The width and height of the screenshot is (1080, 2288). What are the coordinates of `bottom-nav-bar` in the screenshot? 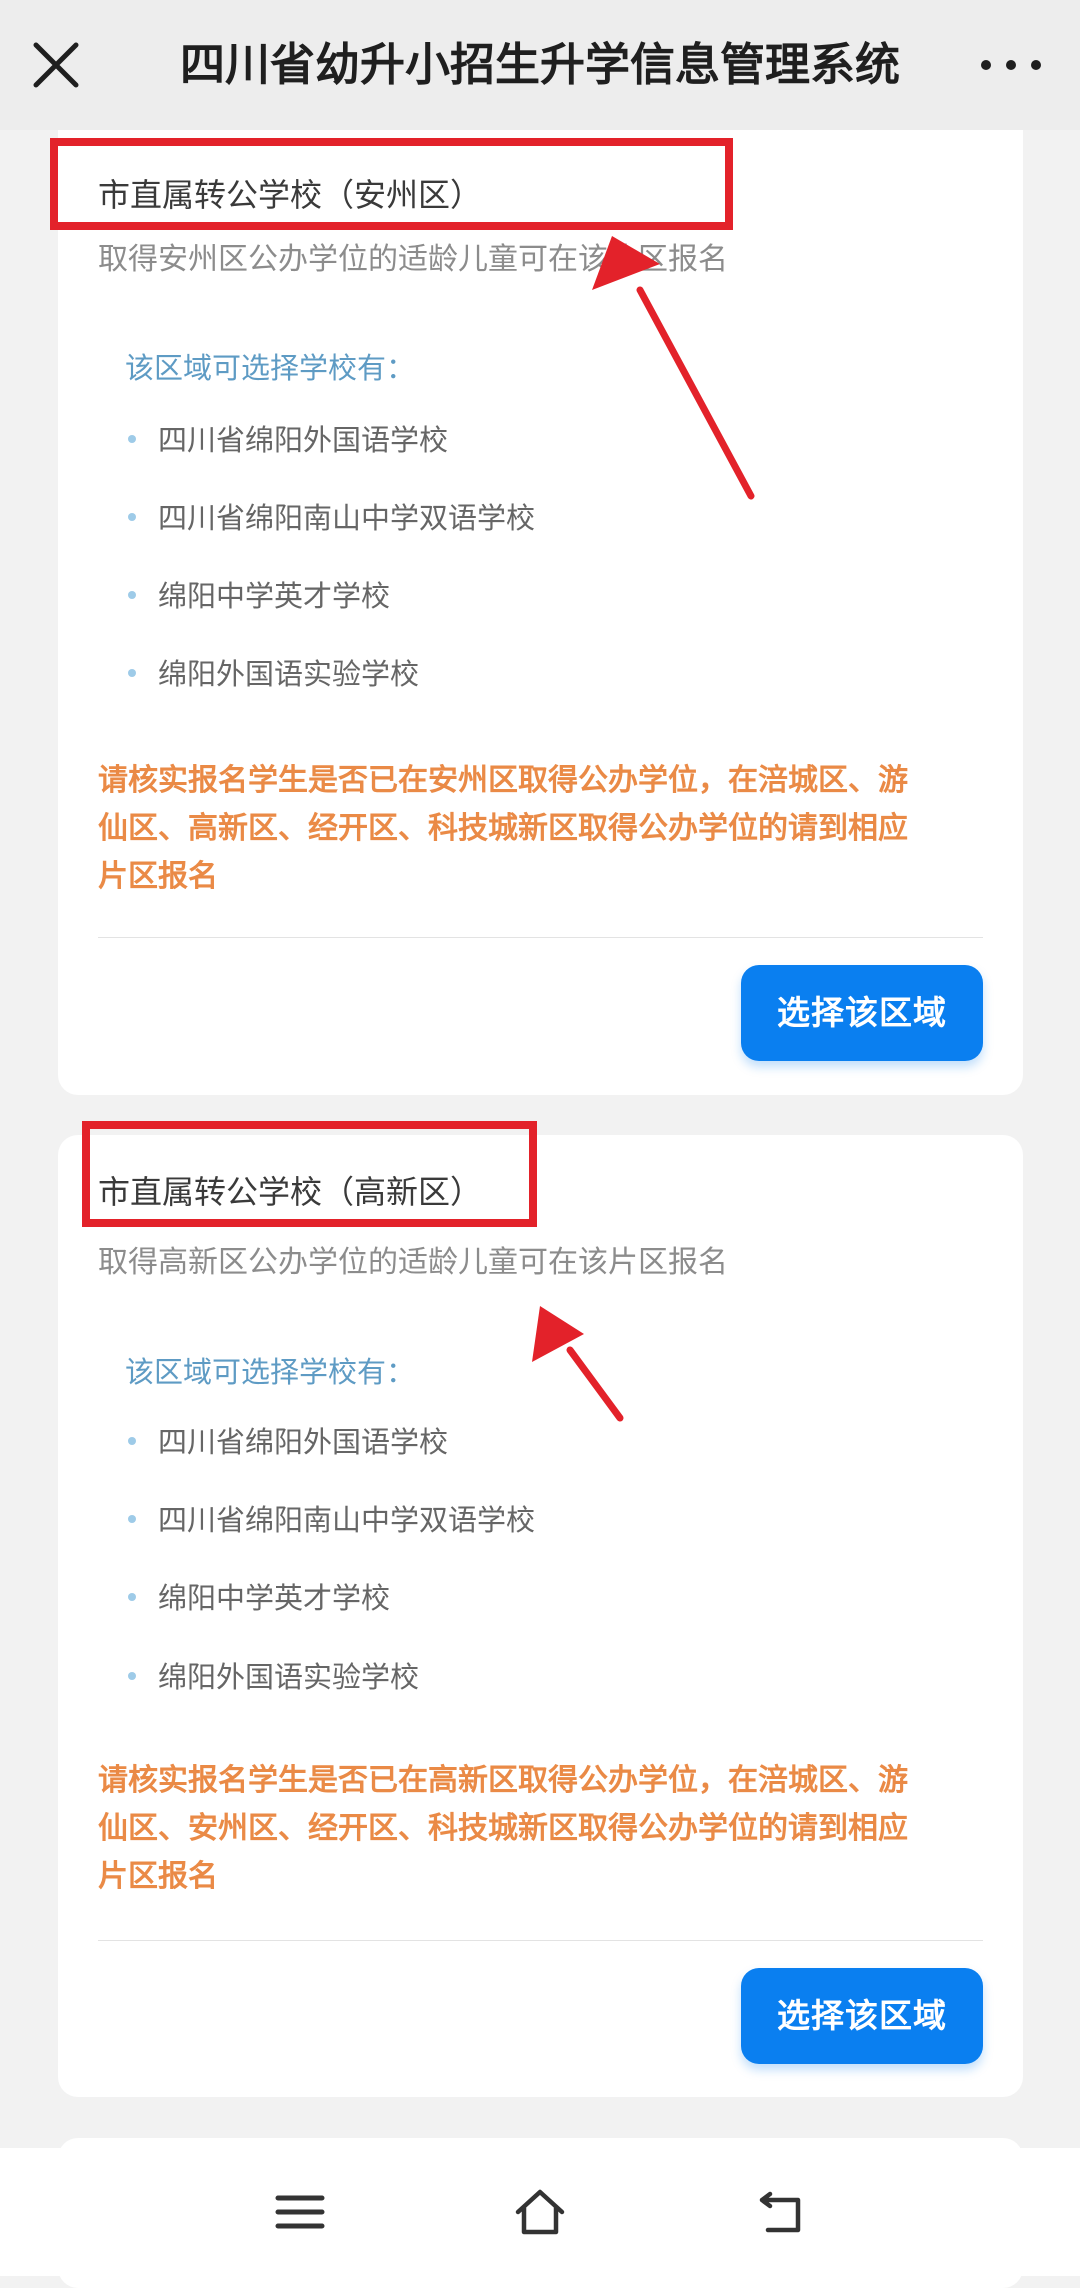 It's located at (540, 2212).